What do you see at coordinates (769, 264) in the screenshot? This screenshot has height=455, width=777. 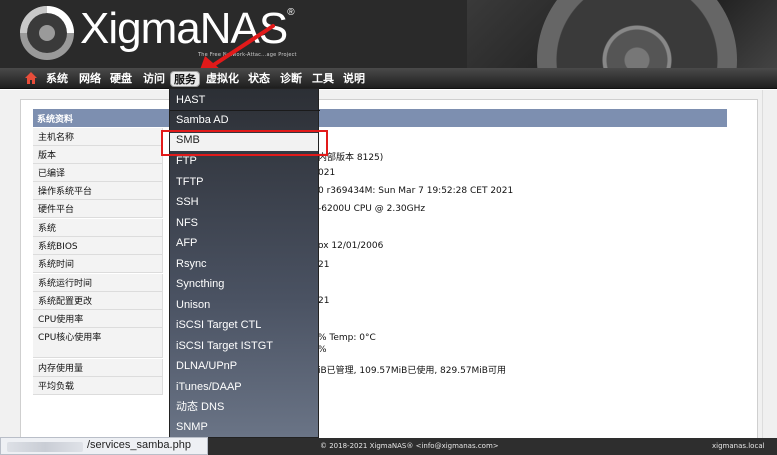 I see `vertical-scrollbar` at bounding box center [769, 264].